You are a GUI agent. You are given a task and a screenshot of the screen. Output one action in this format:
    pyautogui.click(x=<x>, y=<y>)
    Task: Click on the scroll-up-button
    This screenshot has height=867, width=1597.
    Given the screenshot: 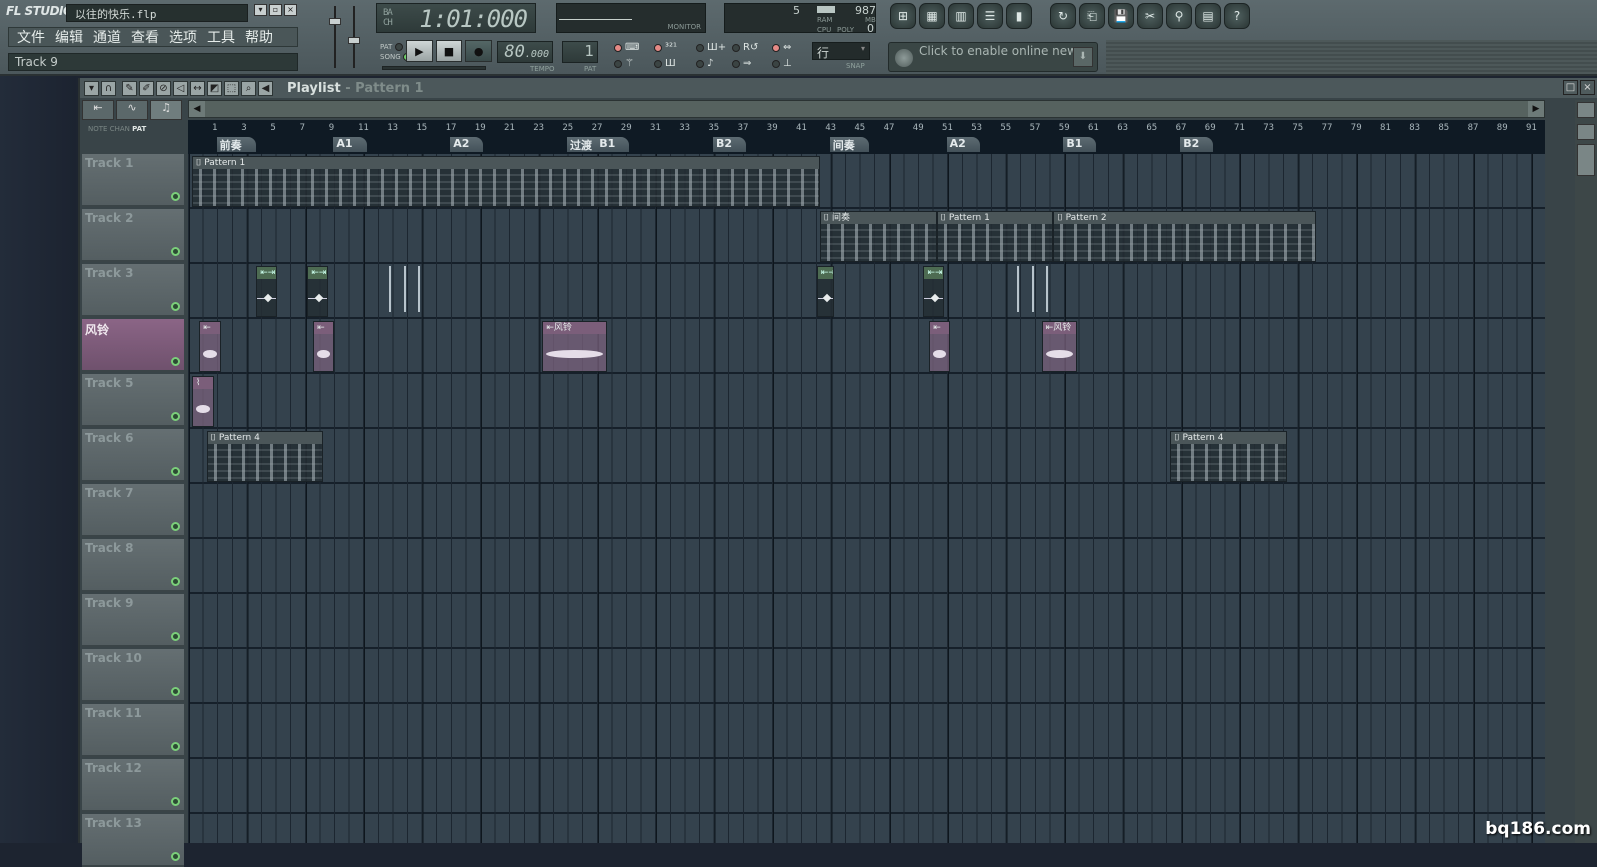 What is the action you would take?
    pyautogui.click(x=1586, y=132)
    